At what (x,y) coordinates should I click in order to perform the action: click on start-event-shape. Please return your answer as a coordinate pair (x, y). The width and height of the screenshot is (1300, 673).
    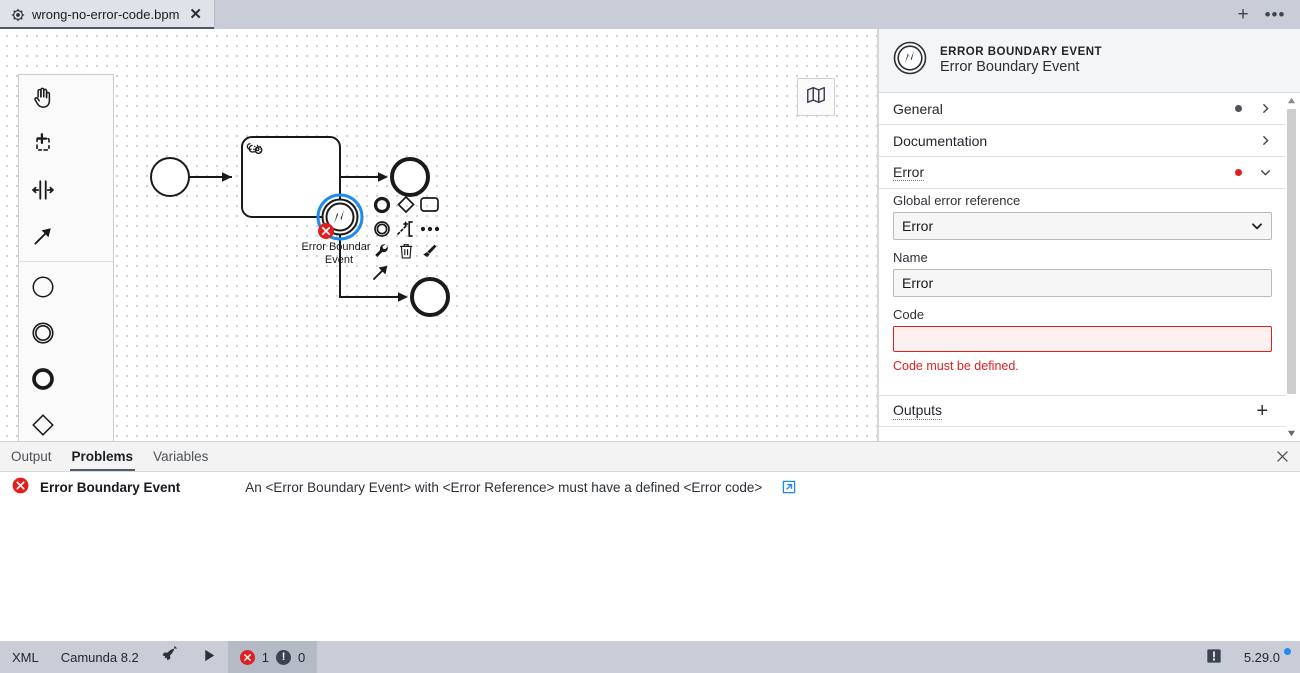
    Looking at the image, I should click on (170, 177).